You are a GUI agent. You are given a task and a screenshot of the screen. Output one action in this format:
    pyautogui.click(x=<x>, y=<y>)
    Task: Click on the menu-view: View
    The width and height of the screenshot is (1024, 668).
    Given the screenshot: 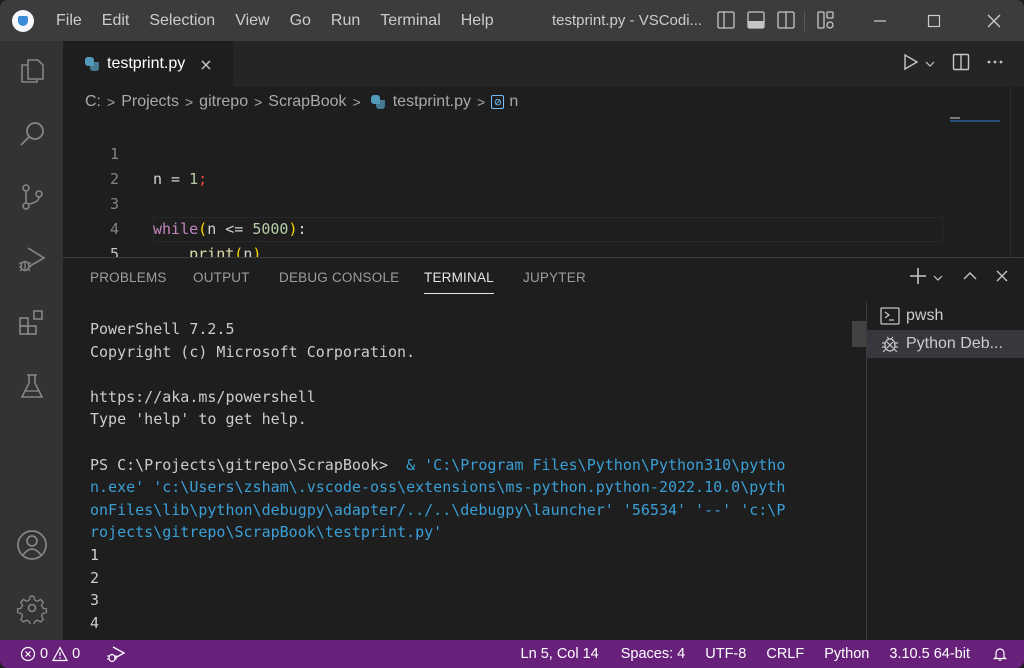 What is the action you would take?
    pyautogui.click(x=252, y=20)
    